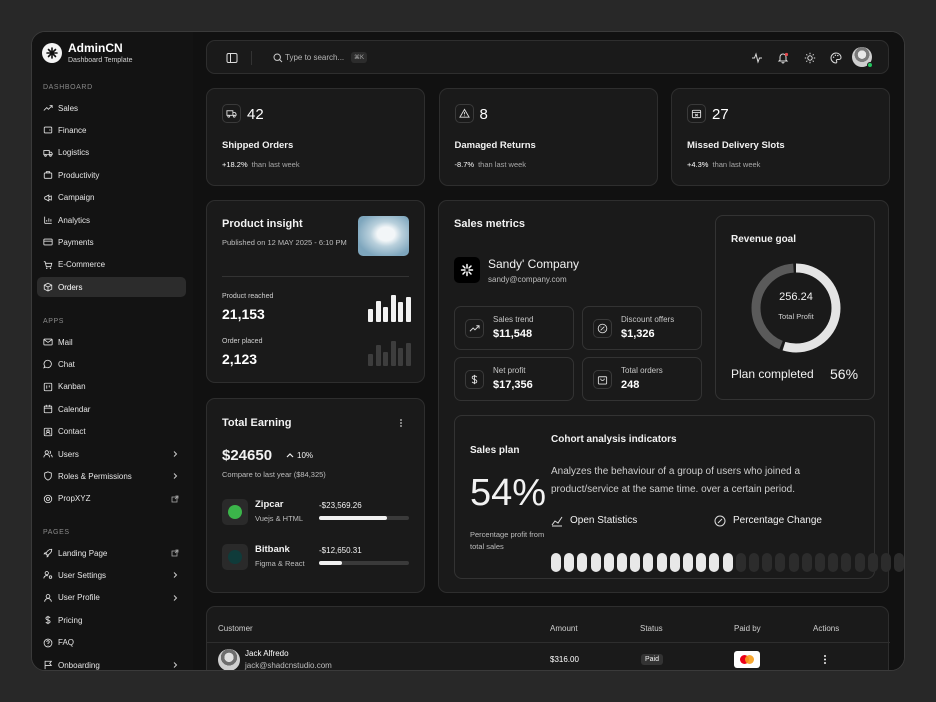  Describe the element at coordinates (111, 432) in the screenshot. I see `sidebar-item-contact: Contact` at that location.